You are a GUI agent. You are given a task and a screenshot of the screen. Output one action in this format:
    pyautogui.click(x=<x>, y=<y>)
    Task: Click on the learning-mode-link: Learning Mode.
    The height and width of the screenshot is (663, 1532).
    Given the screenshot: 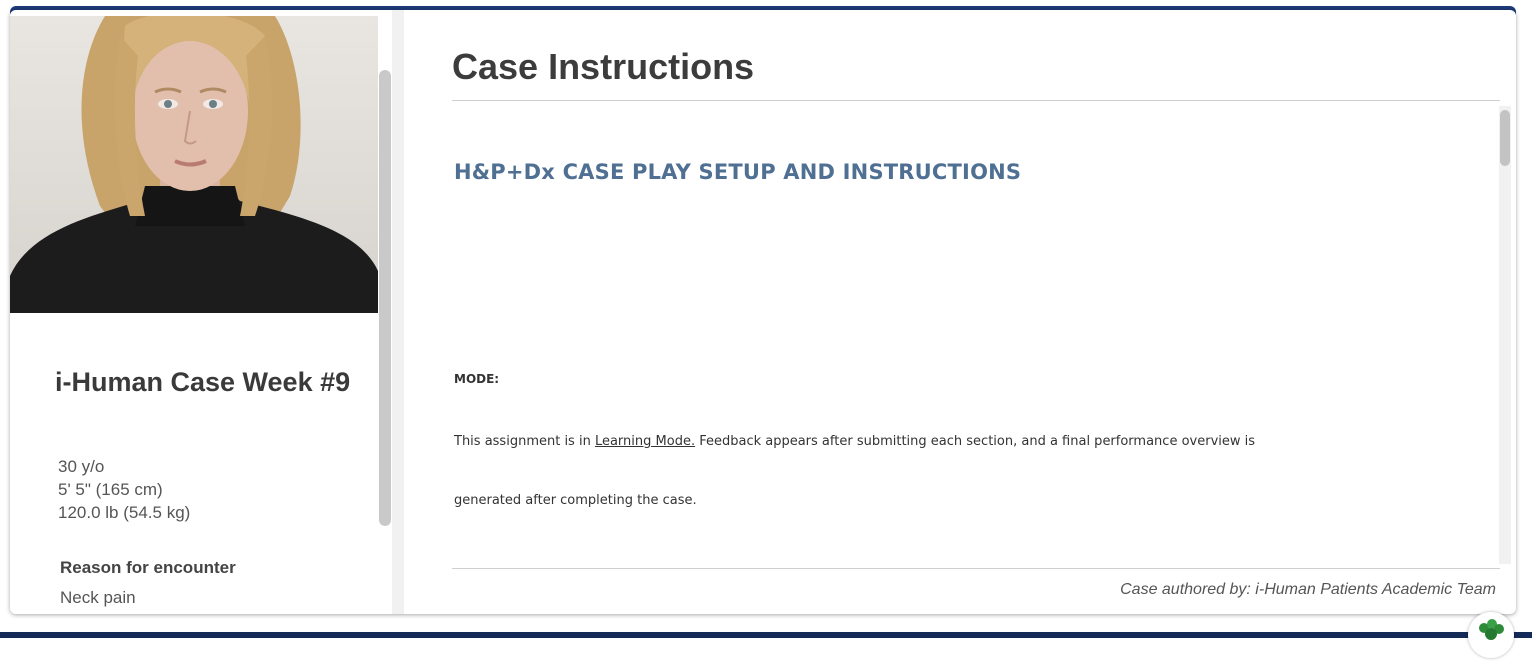 What is the action you would take?
    pyautogui.click(x=645, y=441)
    